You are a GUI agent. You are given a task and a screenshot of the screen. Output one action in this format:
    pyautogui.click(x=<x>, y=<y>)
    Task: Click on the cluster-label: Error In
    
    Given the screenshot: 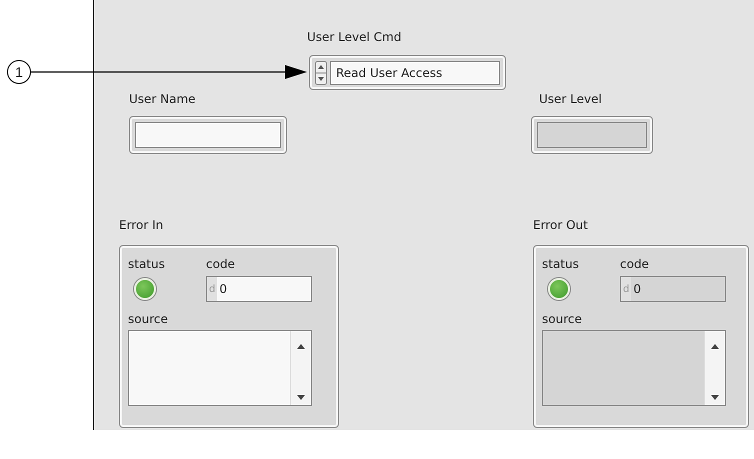 What is the action you would take?
    pyautogui.click(x=141, y=225)
    